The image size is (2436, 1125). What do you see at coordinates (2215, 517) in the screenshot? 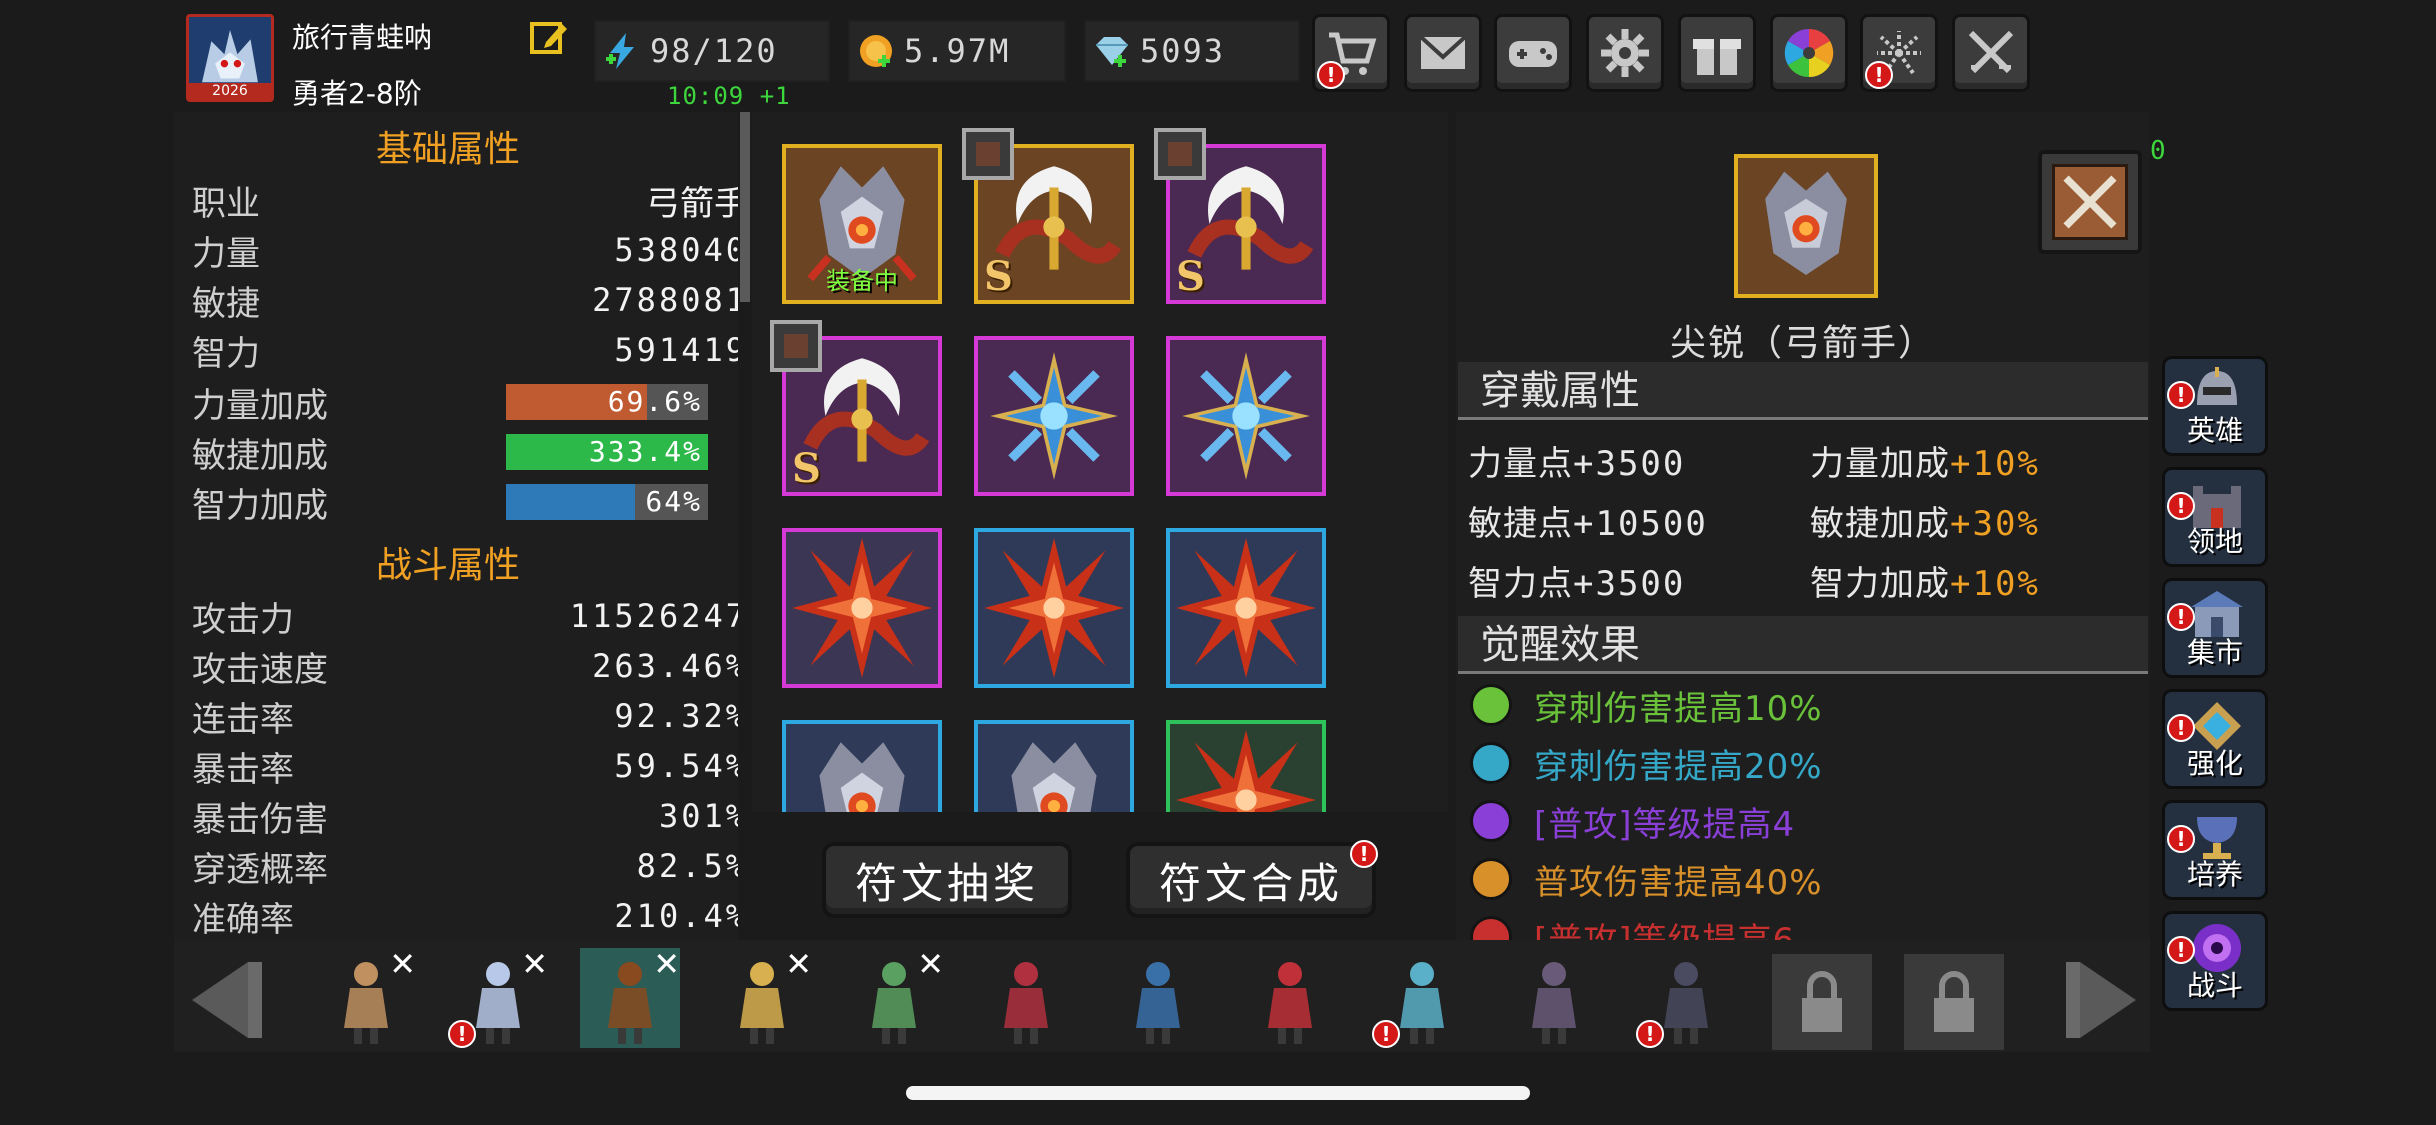
I see `side-menu-castle: 领地!` at bounding box center [2215, 517].